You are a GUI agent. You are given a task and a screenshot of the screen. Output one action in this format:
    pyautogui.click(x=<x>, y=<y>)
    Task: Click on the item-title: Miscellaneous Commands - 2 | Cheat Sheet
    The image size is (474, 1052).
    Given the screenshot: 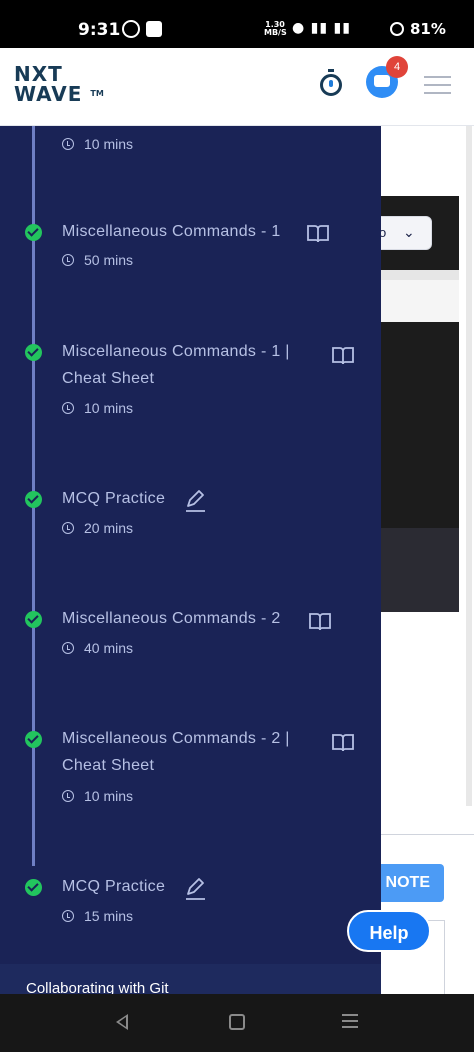 What is the action you would take?
    pyautogui.click(x=176, y=752)
    